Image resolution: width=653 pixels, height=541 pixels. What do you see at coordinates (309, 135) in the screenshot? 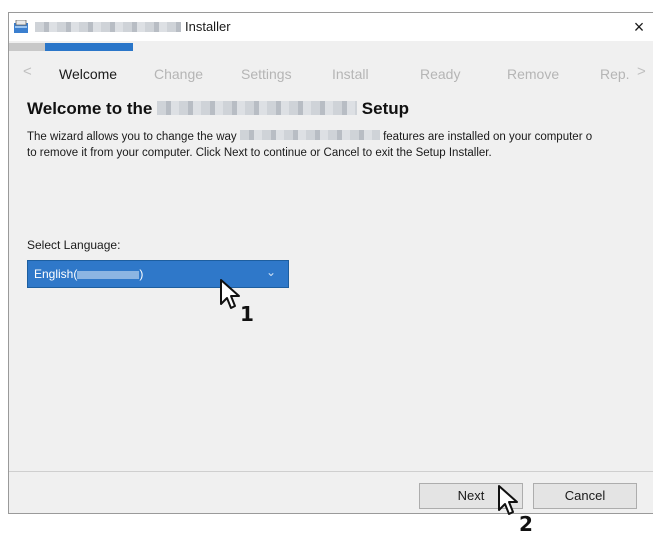
I see `redacted-product-name-desc` at bounding box center [309, 135].